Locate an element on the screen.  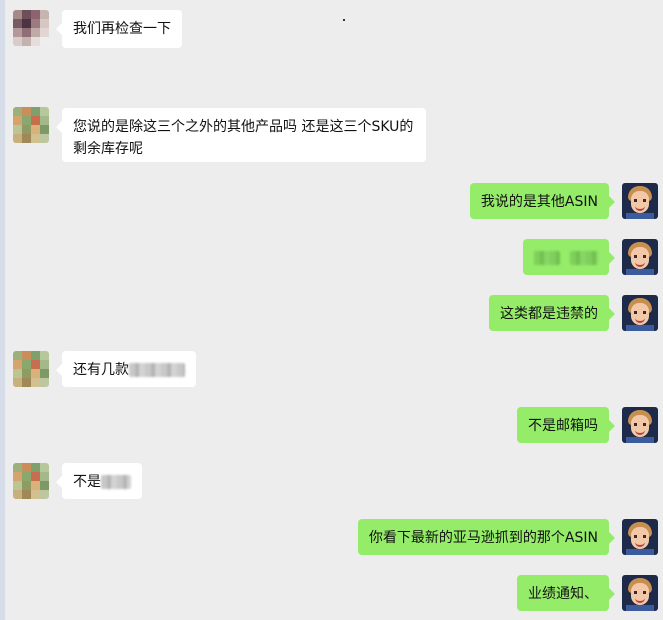
message-bubble-outgoing: 不是邮箱吗 is located at coordinates (566, 425).